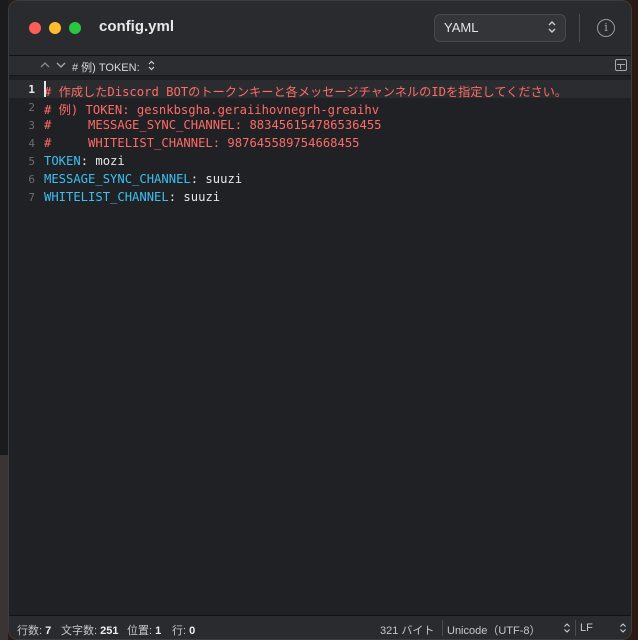 This screenshot has width=638, height=640. What do you see at coordinates (202, 143) in the screenshot?
I see `comment-text: # WHITELIST_CHANNEL: 987645589754668455` at bounding box center [202, 143].